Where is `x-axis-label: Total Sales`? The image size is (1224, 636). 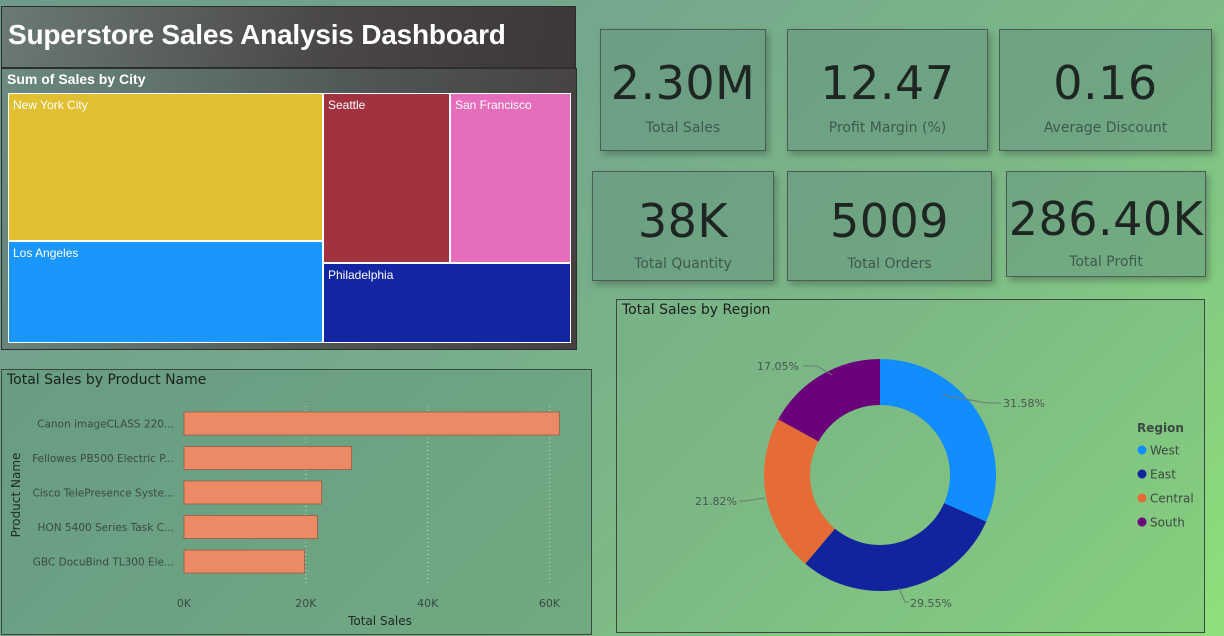
x-axis-label: Total Sales is located at coordinates (379, 621).